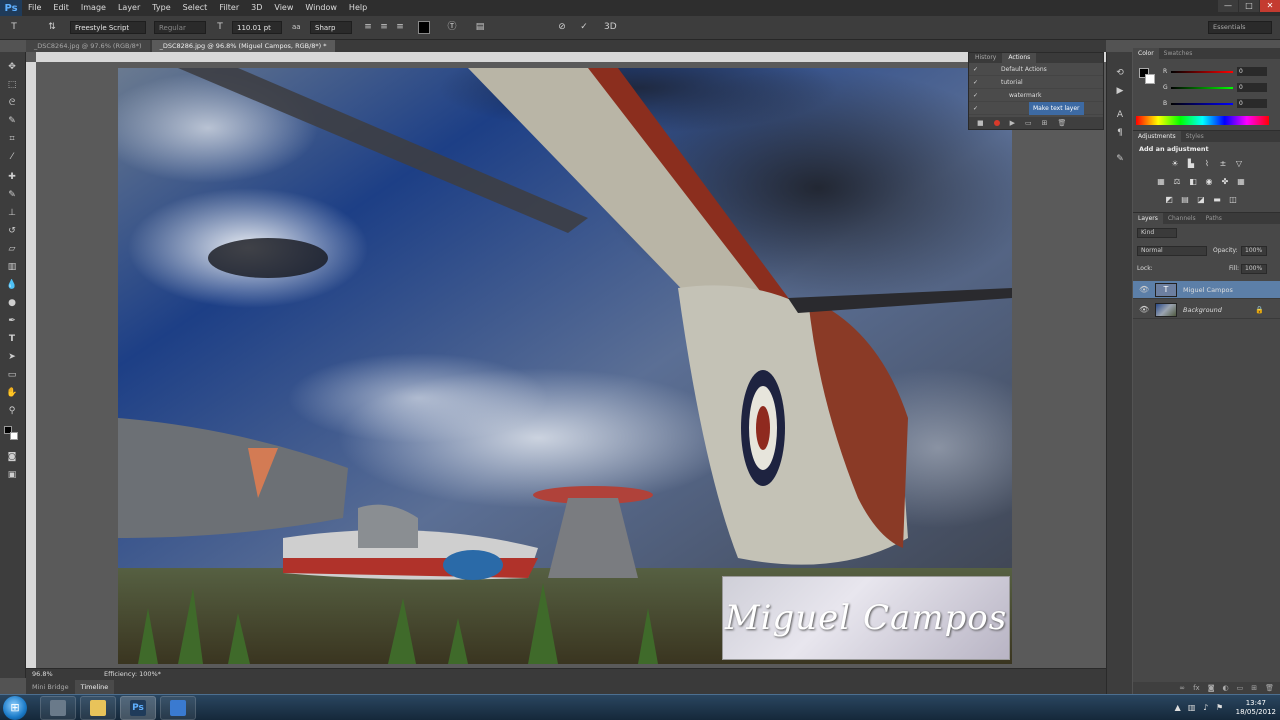  What do you see at coordinates (1249, 6) in the screenshot?
I see `maximize-button: □` at bounding box center [1249, 6].